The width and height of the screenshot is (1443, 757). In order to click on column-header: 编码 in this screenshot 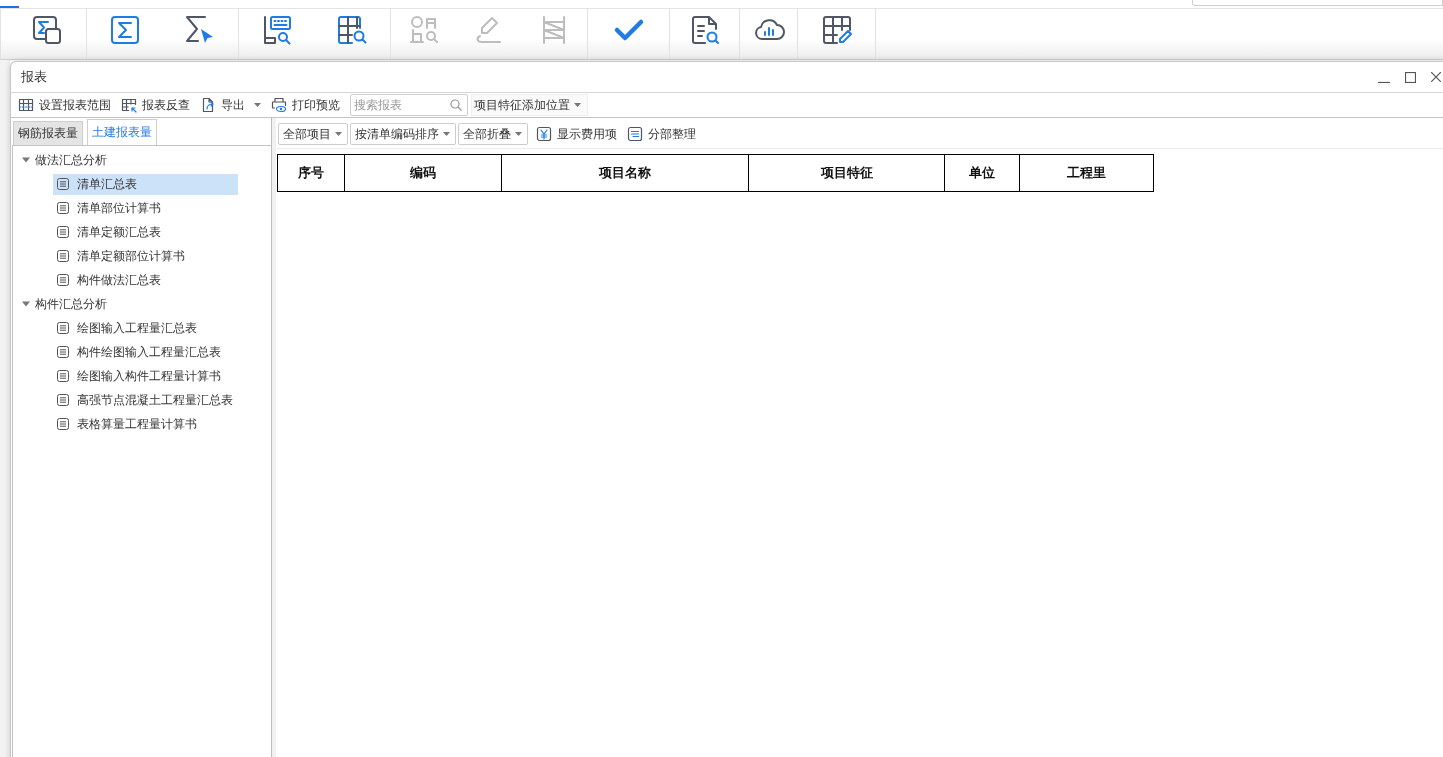, I will do `click(423, 173)`.